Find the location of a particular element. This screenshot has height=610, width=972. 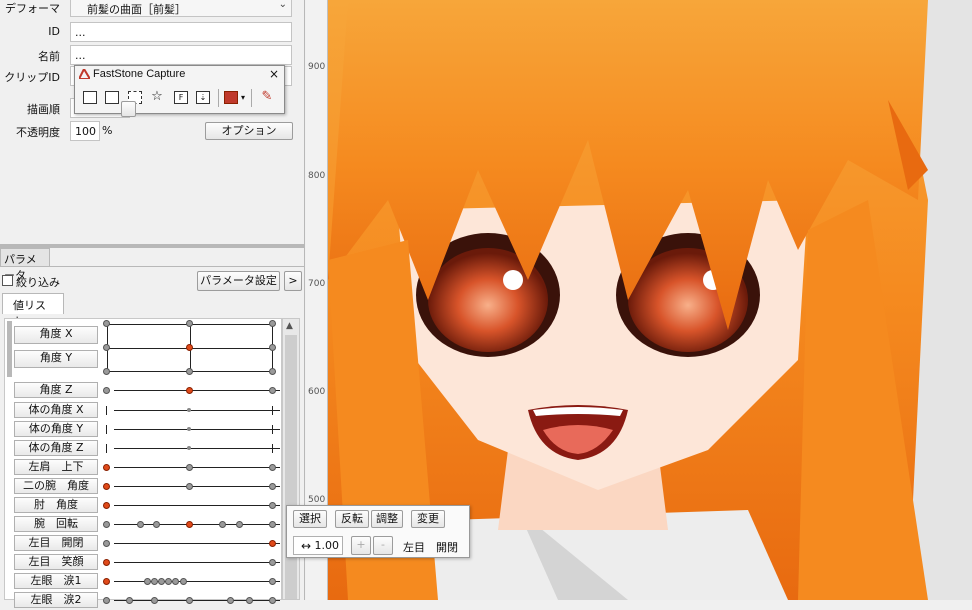

invert-button: 反転 is located at coordinates (352, 519).